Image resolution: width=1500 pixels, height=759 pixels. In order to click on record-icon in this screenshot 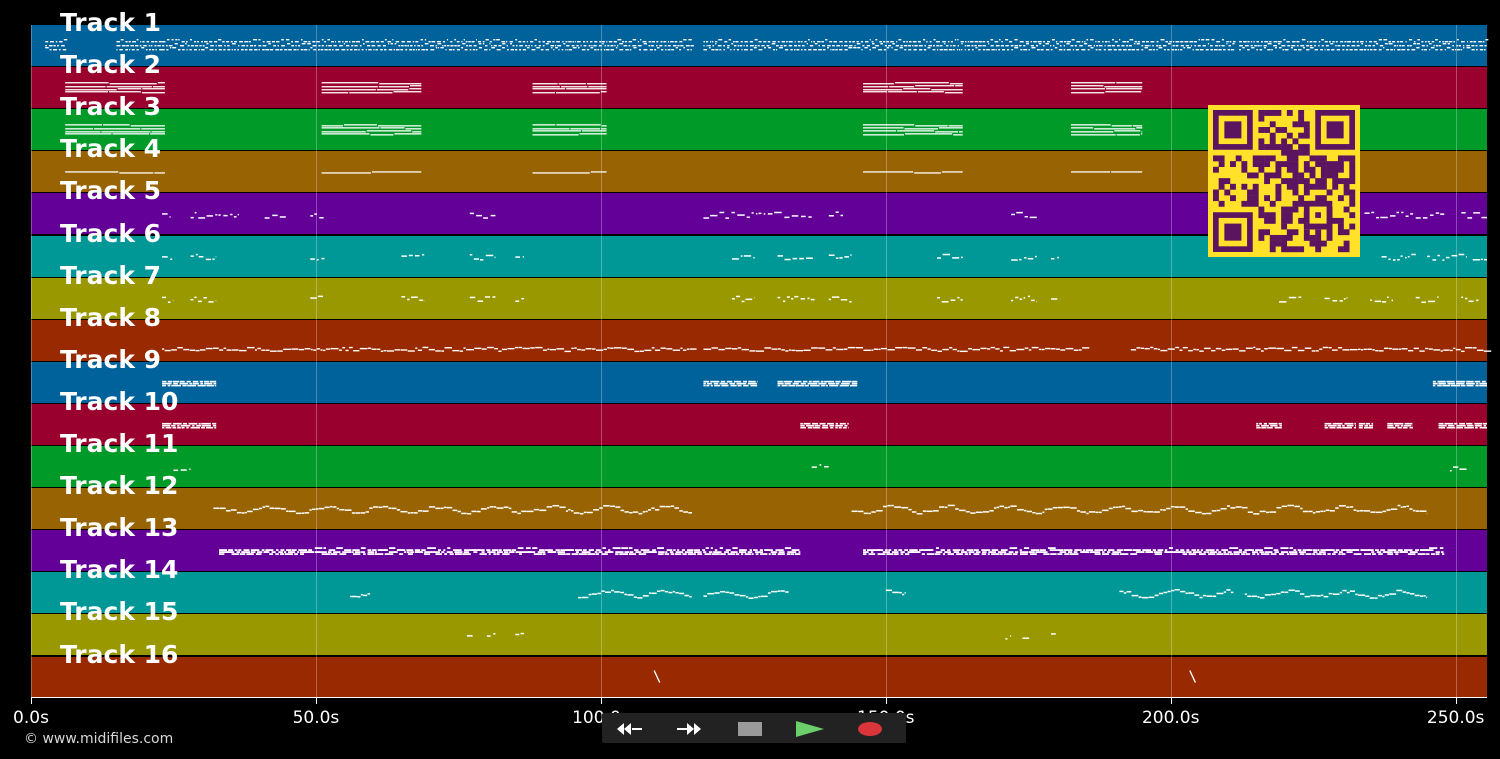, I will do `click(870, 728)`.